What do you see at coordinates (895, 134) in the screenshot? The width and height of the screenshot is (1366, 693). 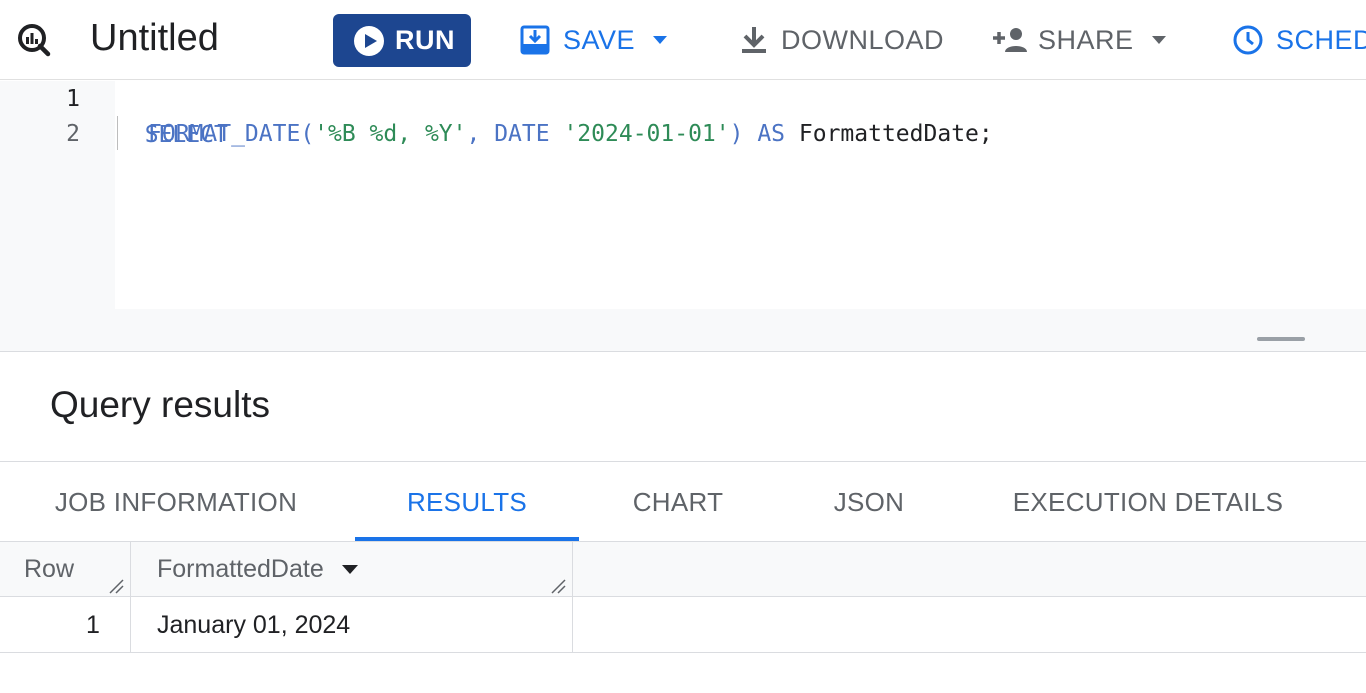 I see `sql-identifier: FormattedDate;` at bounding box center [895, 134].